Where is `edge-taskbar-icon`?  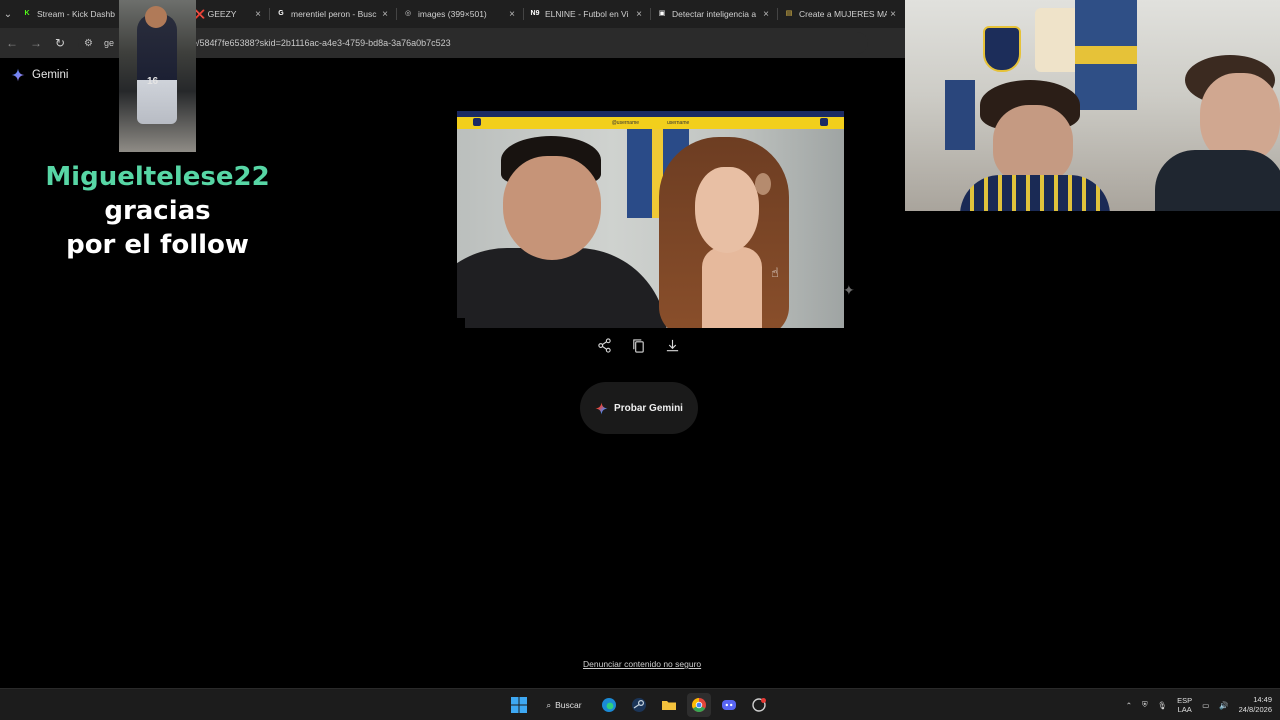
edge-taskbar-icon is located at coordinates (609, 705).